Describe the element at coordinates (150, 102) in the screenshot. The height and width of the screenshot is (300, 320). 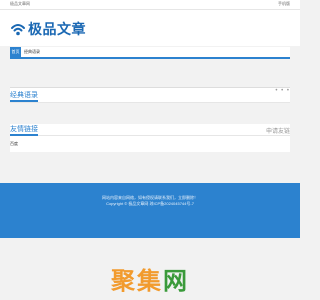
I see `divider` at that location.